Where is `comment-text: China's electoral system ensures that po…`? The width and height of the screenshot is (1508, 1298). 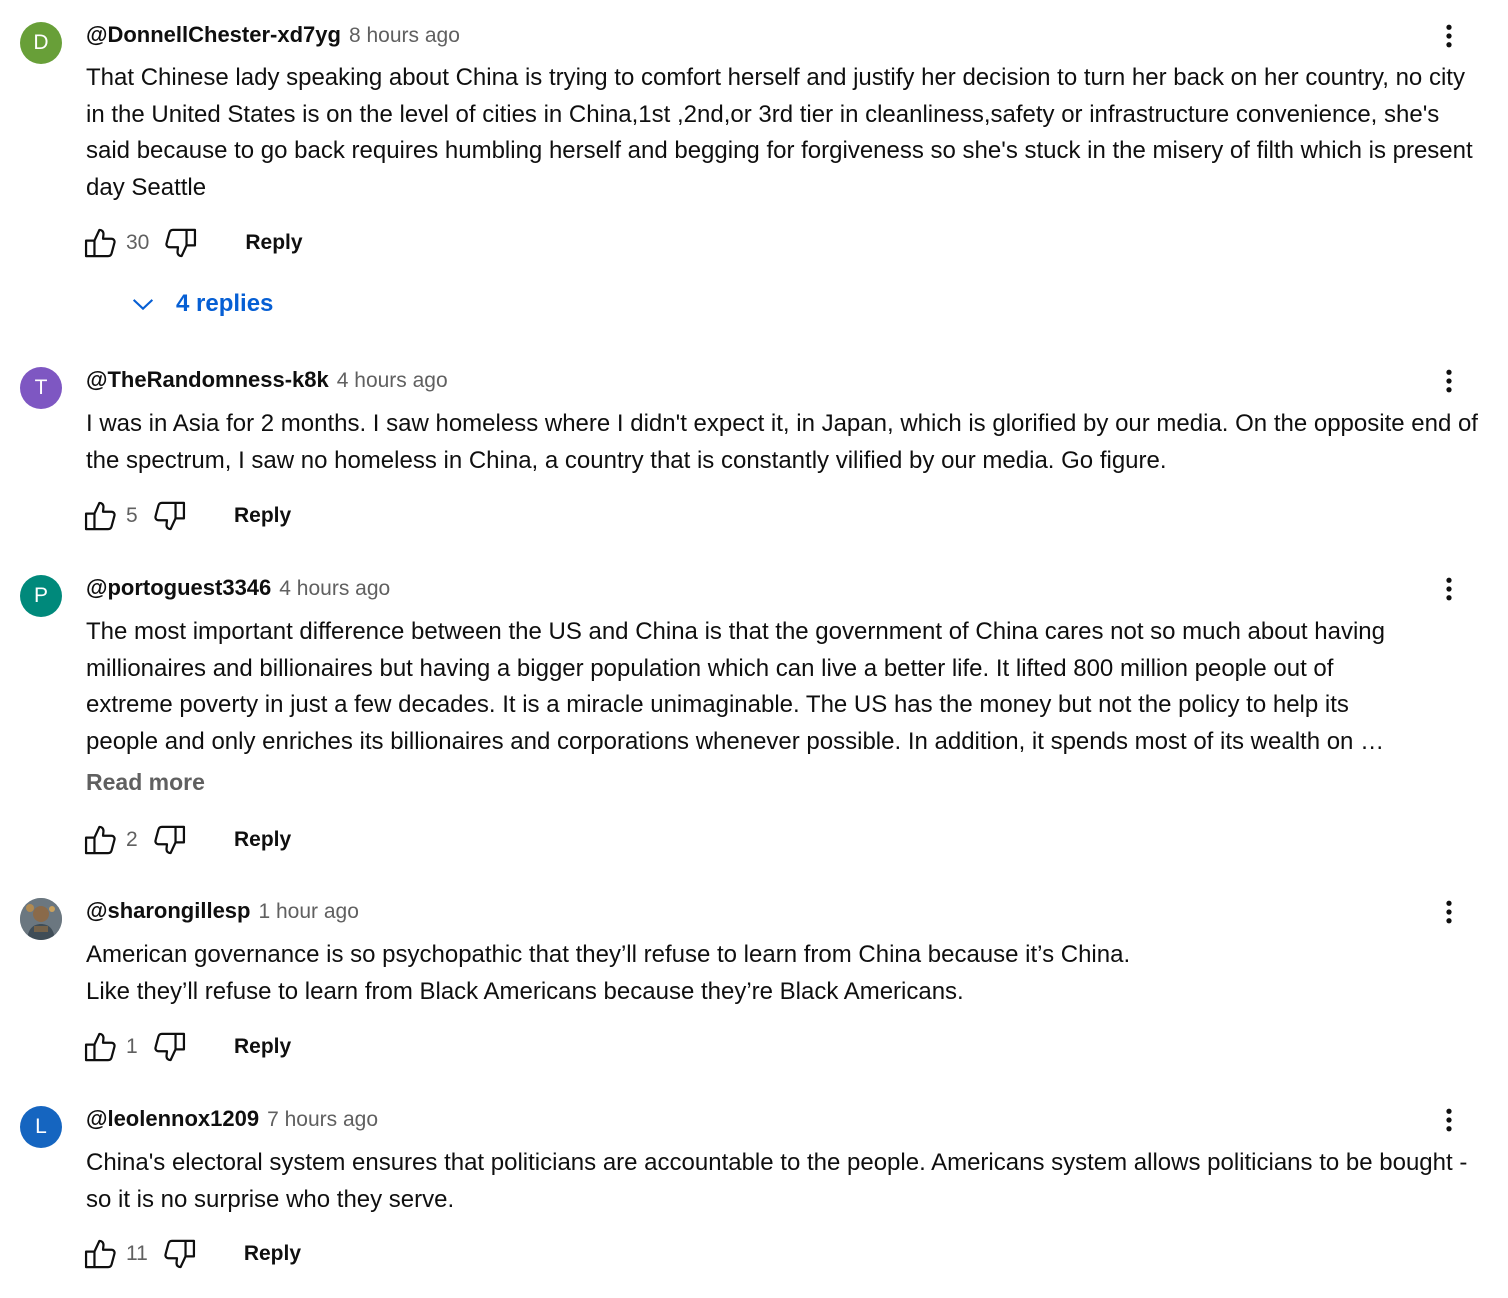
comment-text: China's electoral system ensures that po… is located at coordinates (777, 1181).